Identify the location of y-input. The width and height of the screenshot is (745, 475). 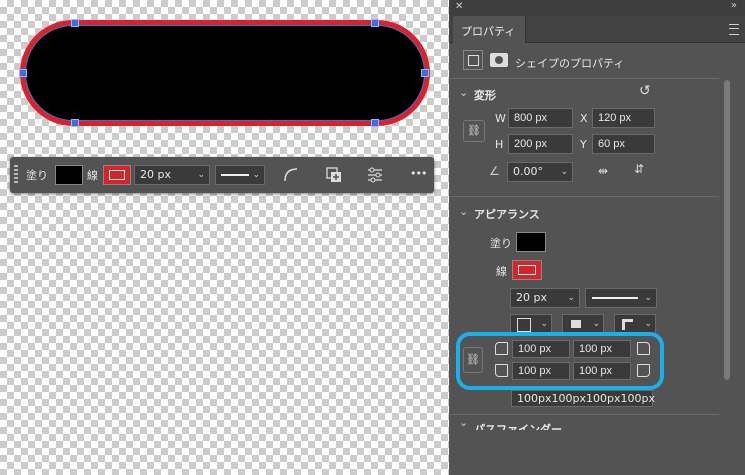
(623, 144).